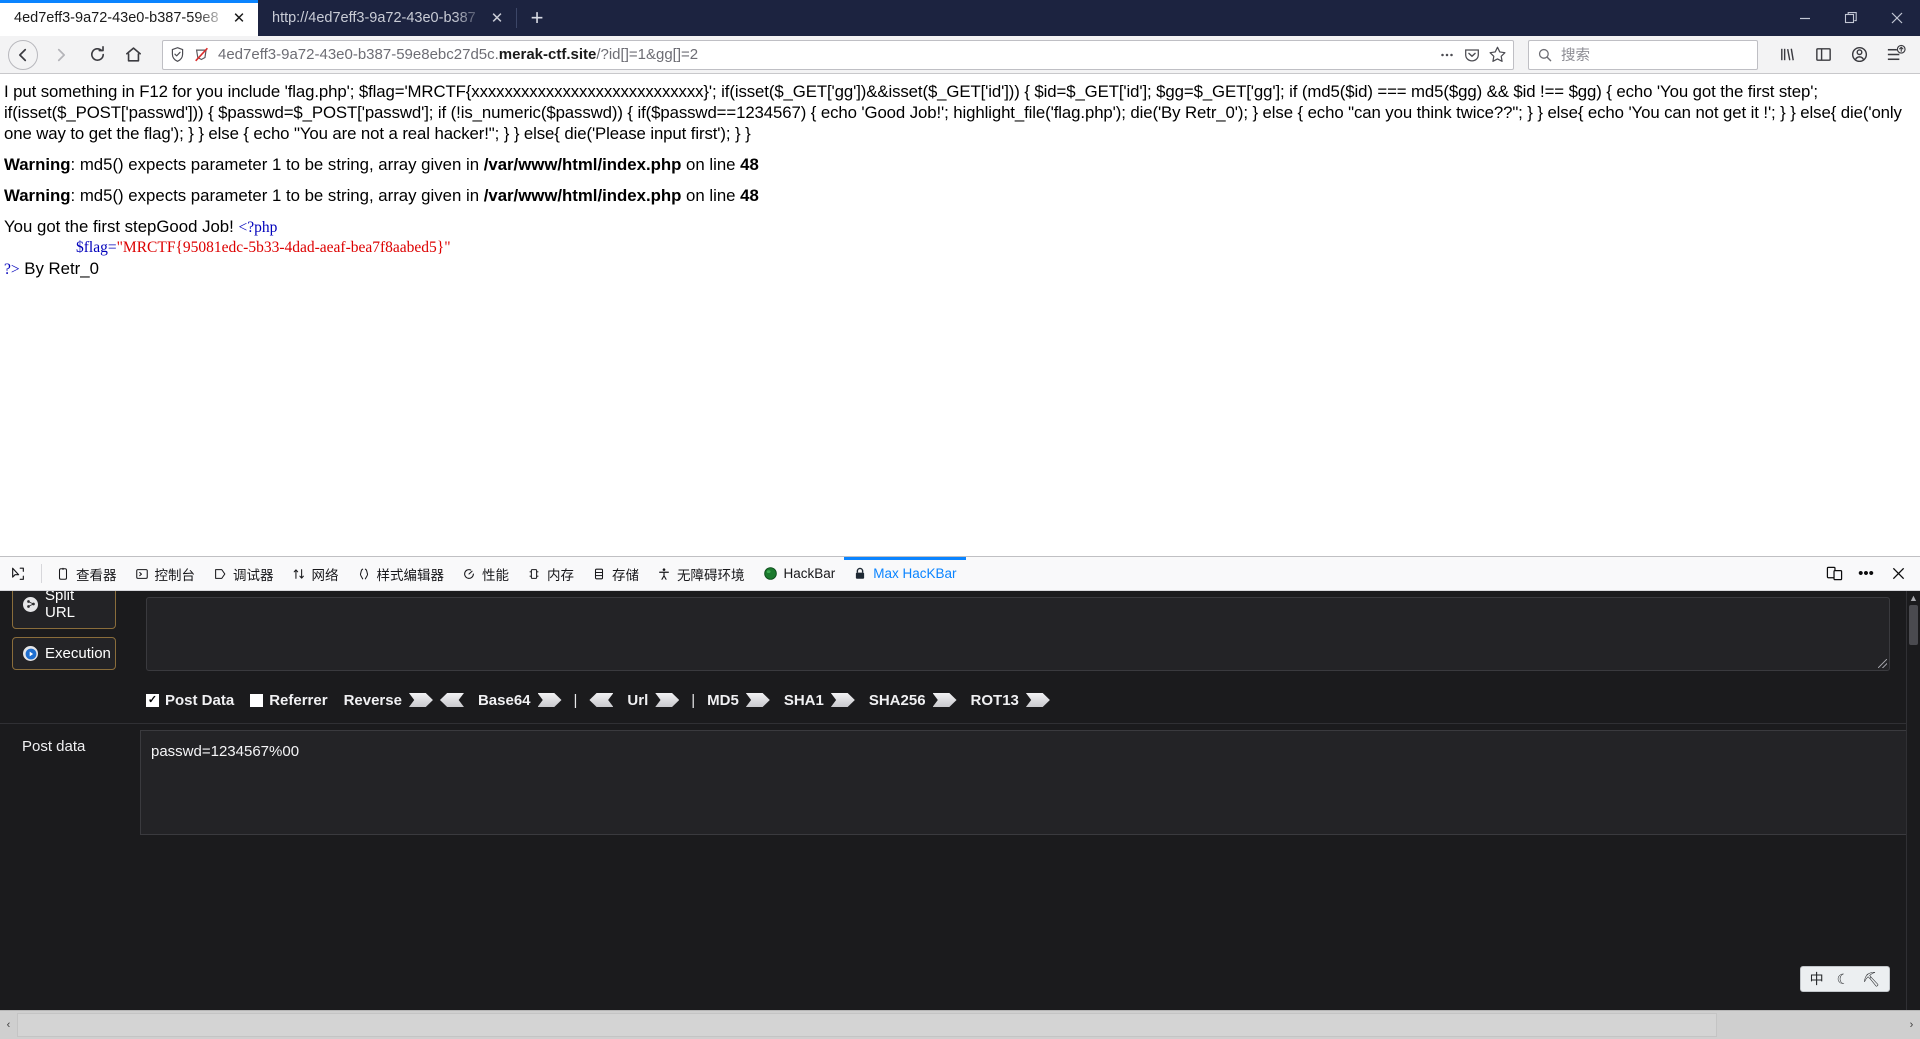  Describe the element at coordinates (96, 247) in the screenshot. I see `php-flag-variable: $flag=` at that location.